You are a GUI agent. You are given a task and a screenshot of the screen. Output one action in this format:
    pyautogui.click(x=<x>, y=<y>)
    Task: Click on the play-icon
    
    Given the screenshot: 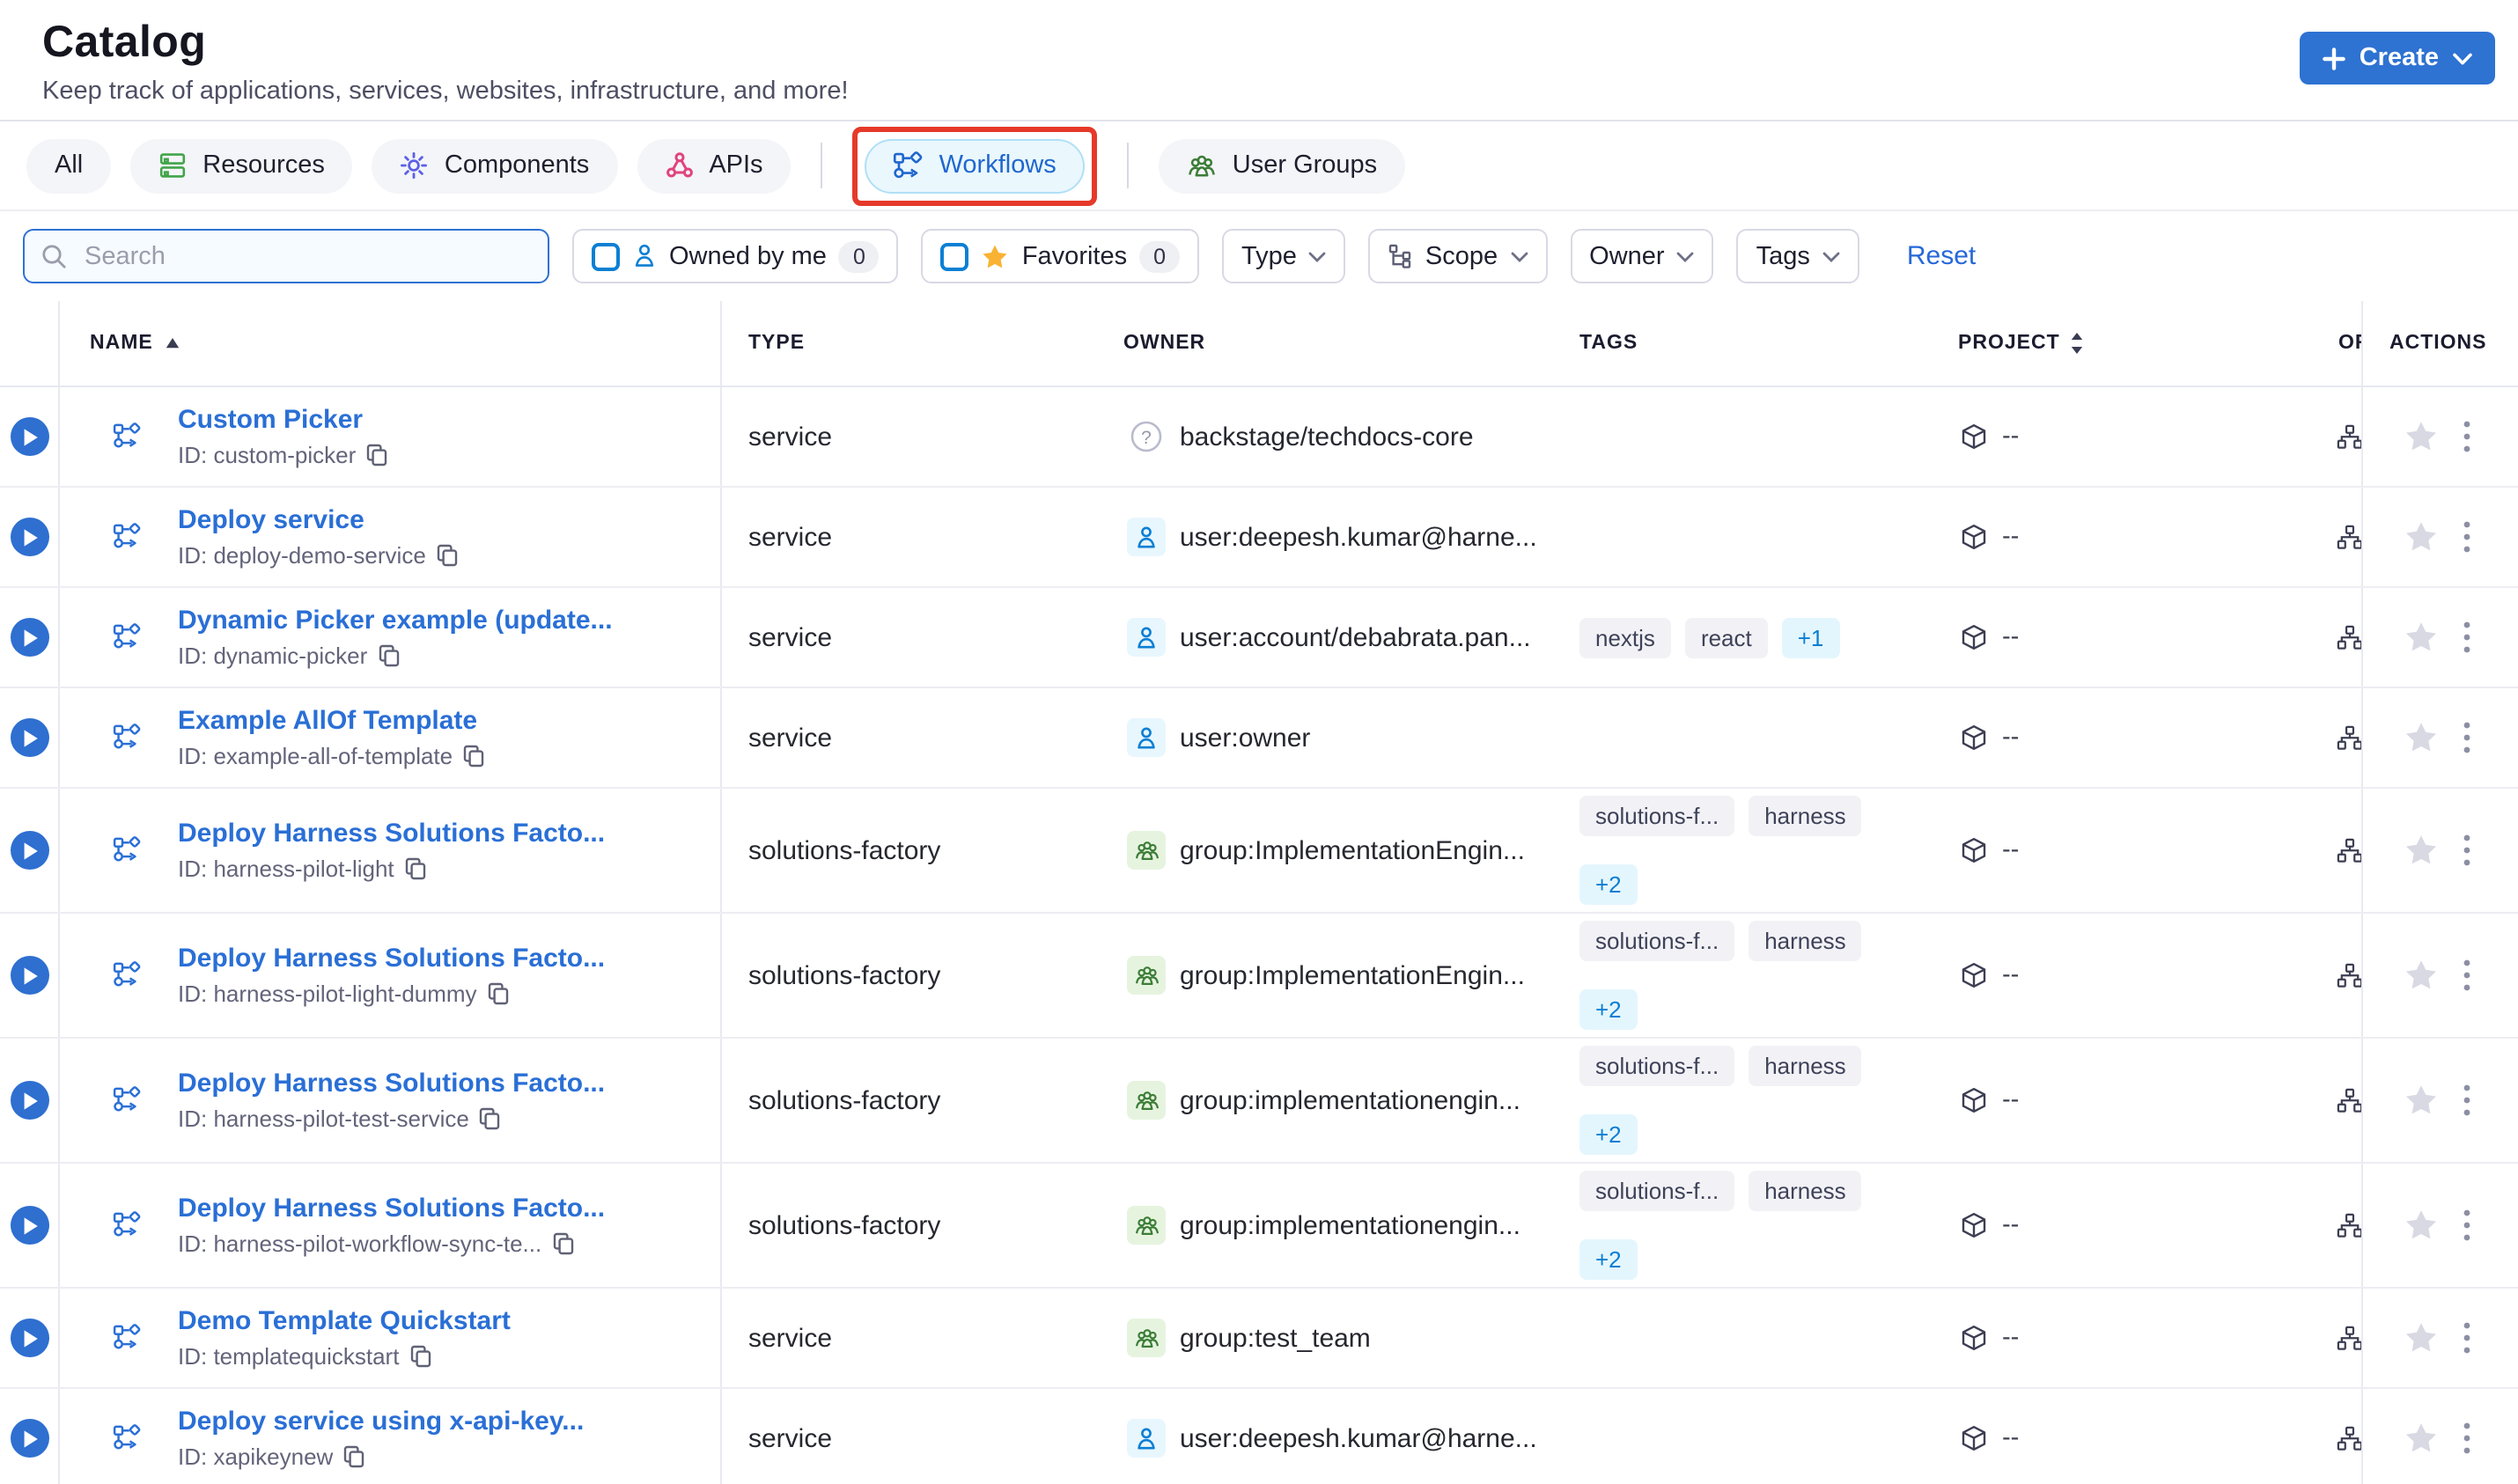 What is the action you would take?
    pyautogui.click(x=29, y=437)
    